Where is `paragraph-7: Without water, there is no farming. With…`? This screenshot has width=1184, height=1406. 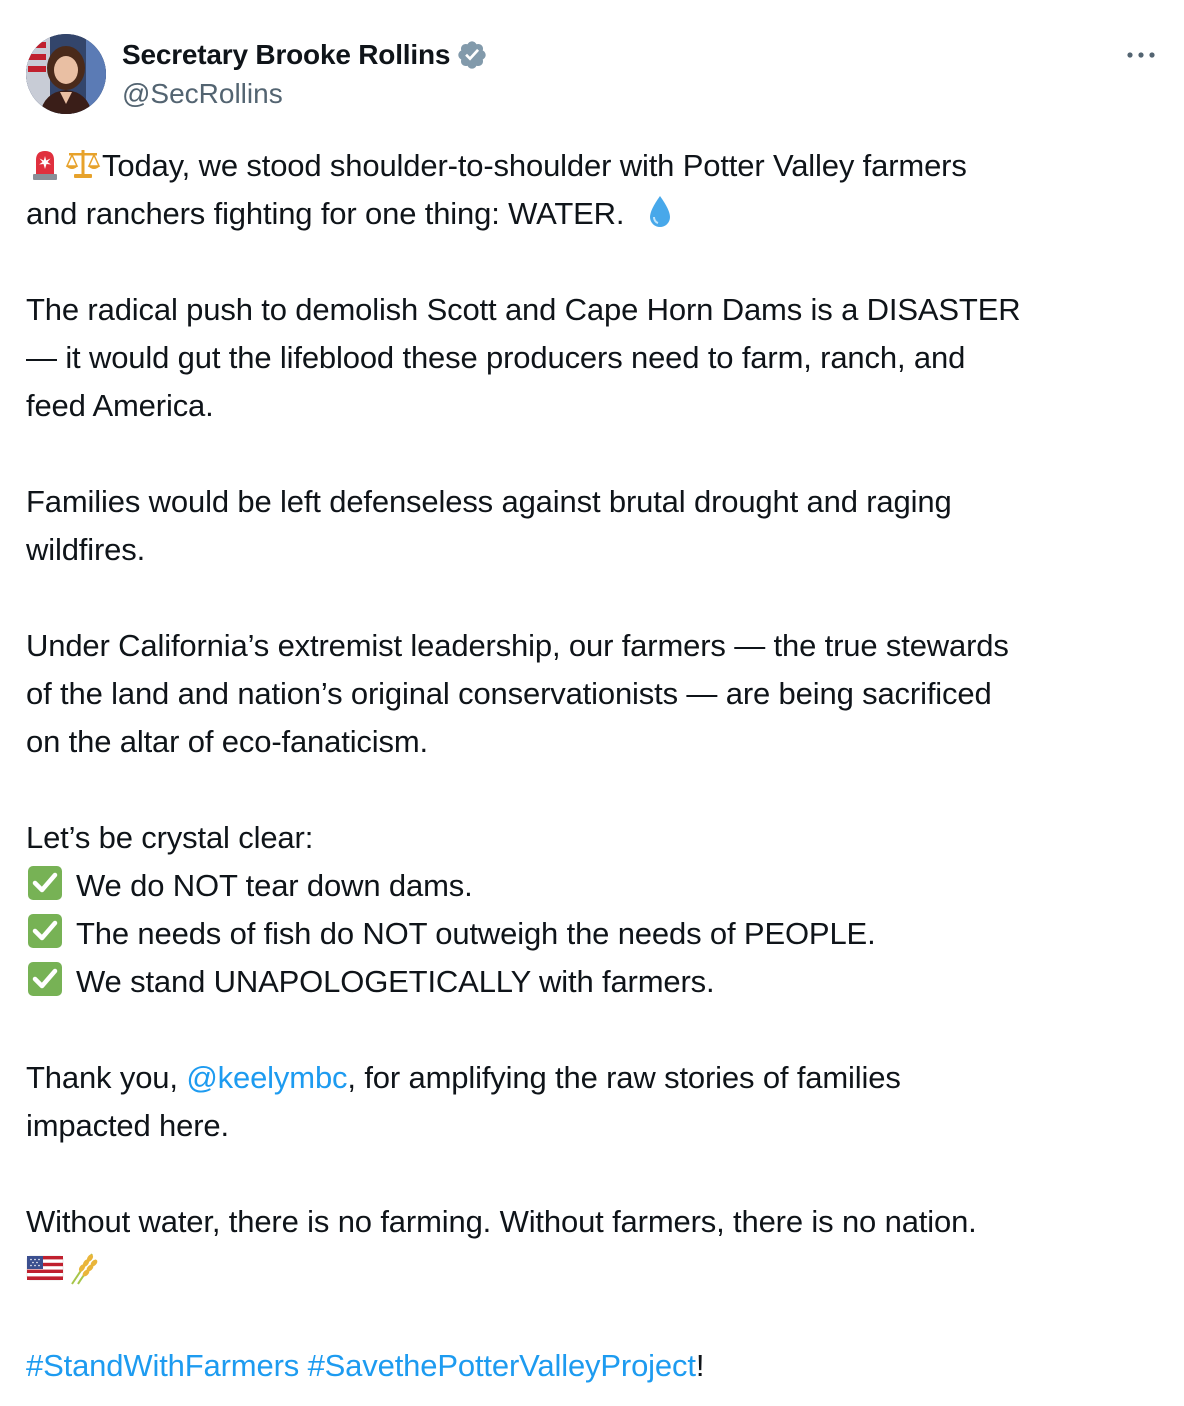 paragraph-7: Without water, there is no farming. With… is located at coordinates (596, 1246).